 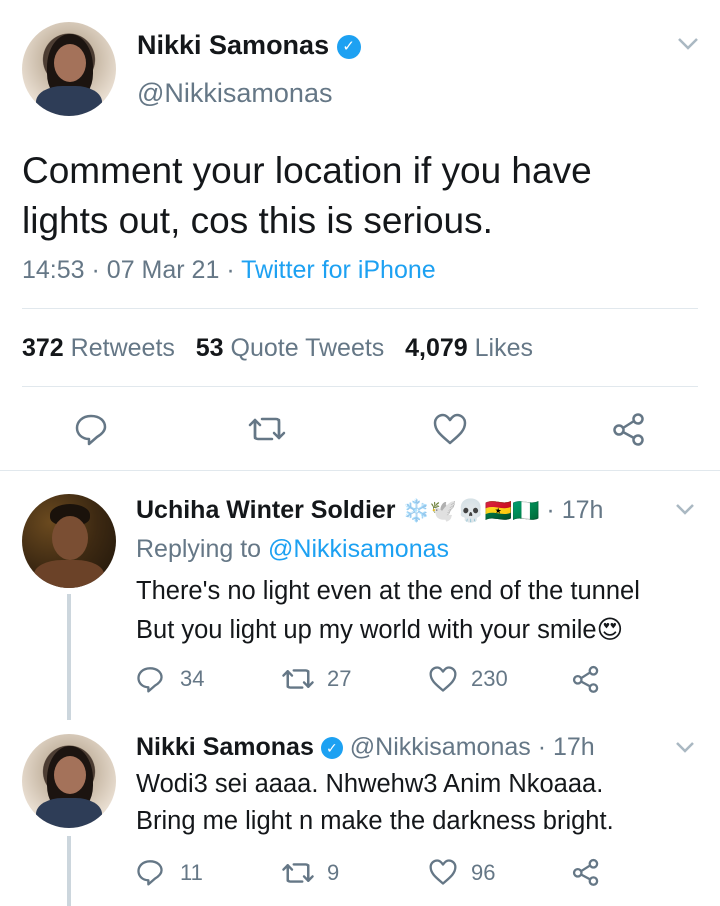 I want to click on reply-author-name: Nikki Samonas, so click(x=225, y=747).